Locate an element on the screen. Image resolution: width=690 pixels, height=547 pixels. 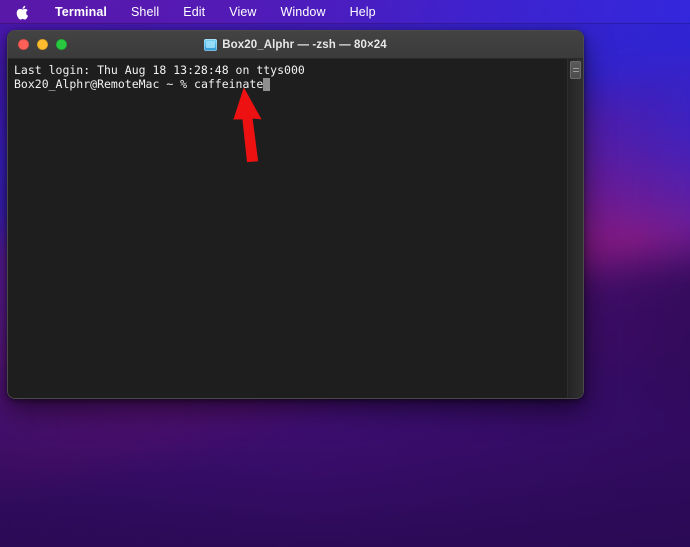
menu-bar: Terminal Shell Edit View Window Help is located at coordinates (345, 12).